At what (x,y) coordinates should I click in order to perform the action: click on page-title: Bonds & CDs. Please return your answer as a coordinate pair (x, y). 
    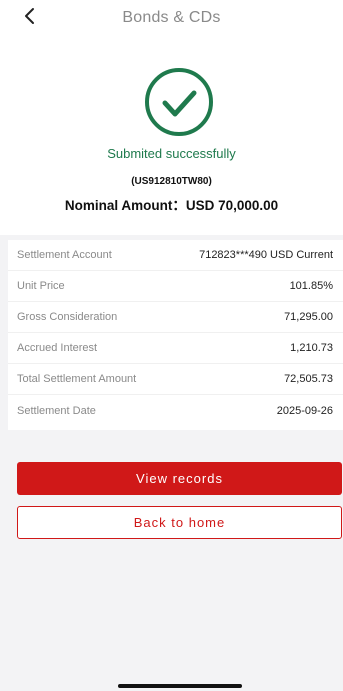
    Looking at the image, I should click on (171, 17).